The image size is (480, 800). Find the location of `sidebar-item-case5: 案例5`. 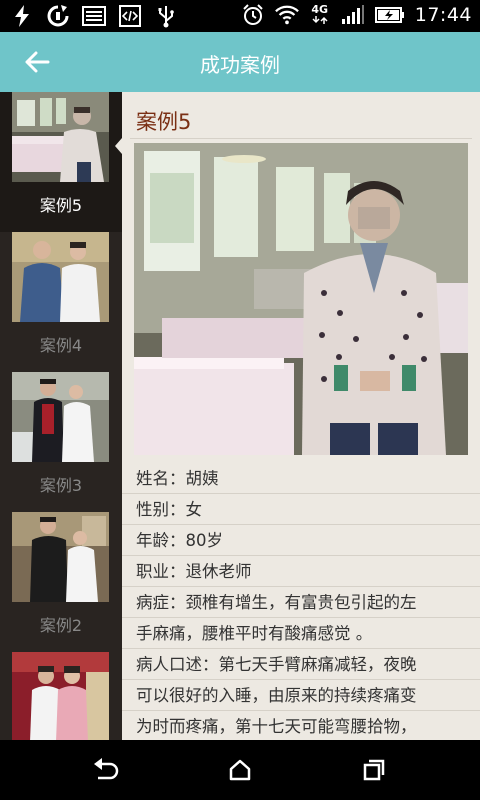

sidebar-item-case5: 案例5 is located at coordinates (61, 162).